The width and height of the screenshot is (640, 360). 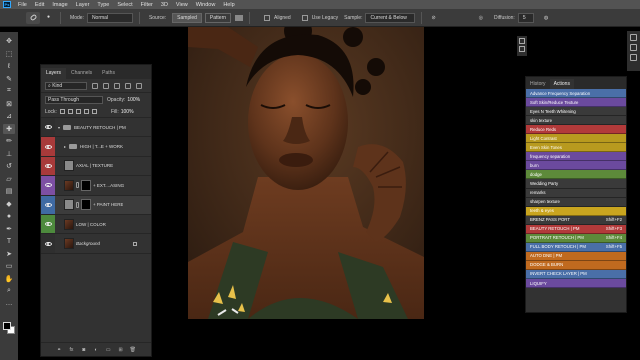 What do you see at coordinates (9, 254) in the screenshot?
I see `path-select-tool: ➤` at bounding box center [9, 254].